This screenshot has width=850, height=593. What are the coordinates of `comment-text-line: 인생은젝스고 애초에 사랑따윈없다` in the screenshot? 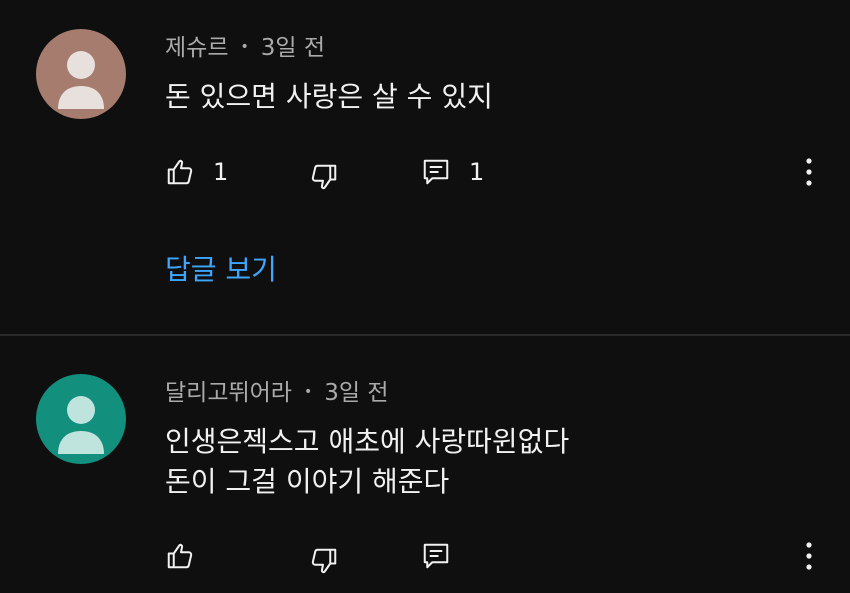 It's located at (367, 441).